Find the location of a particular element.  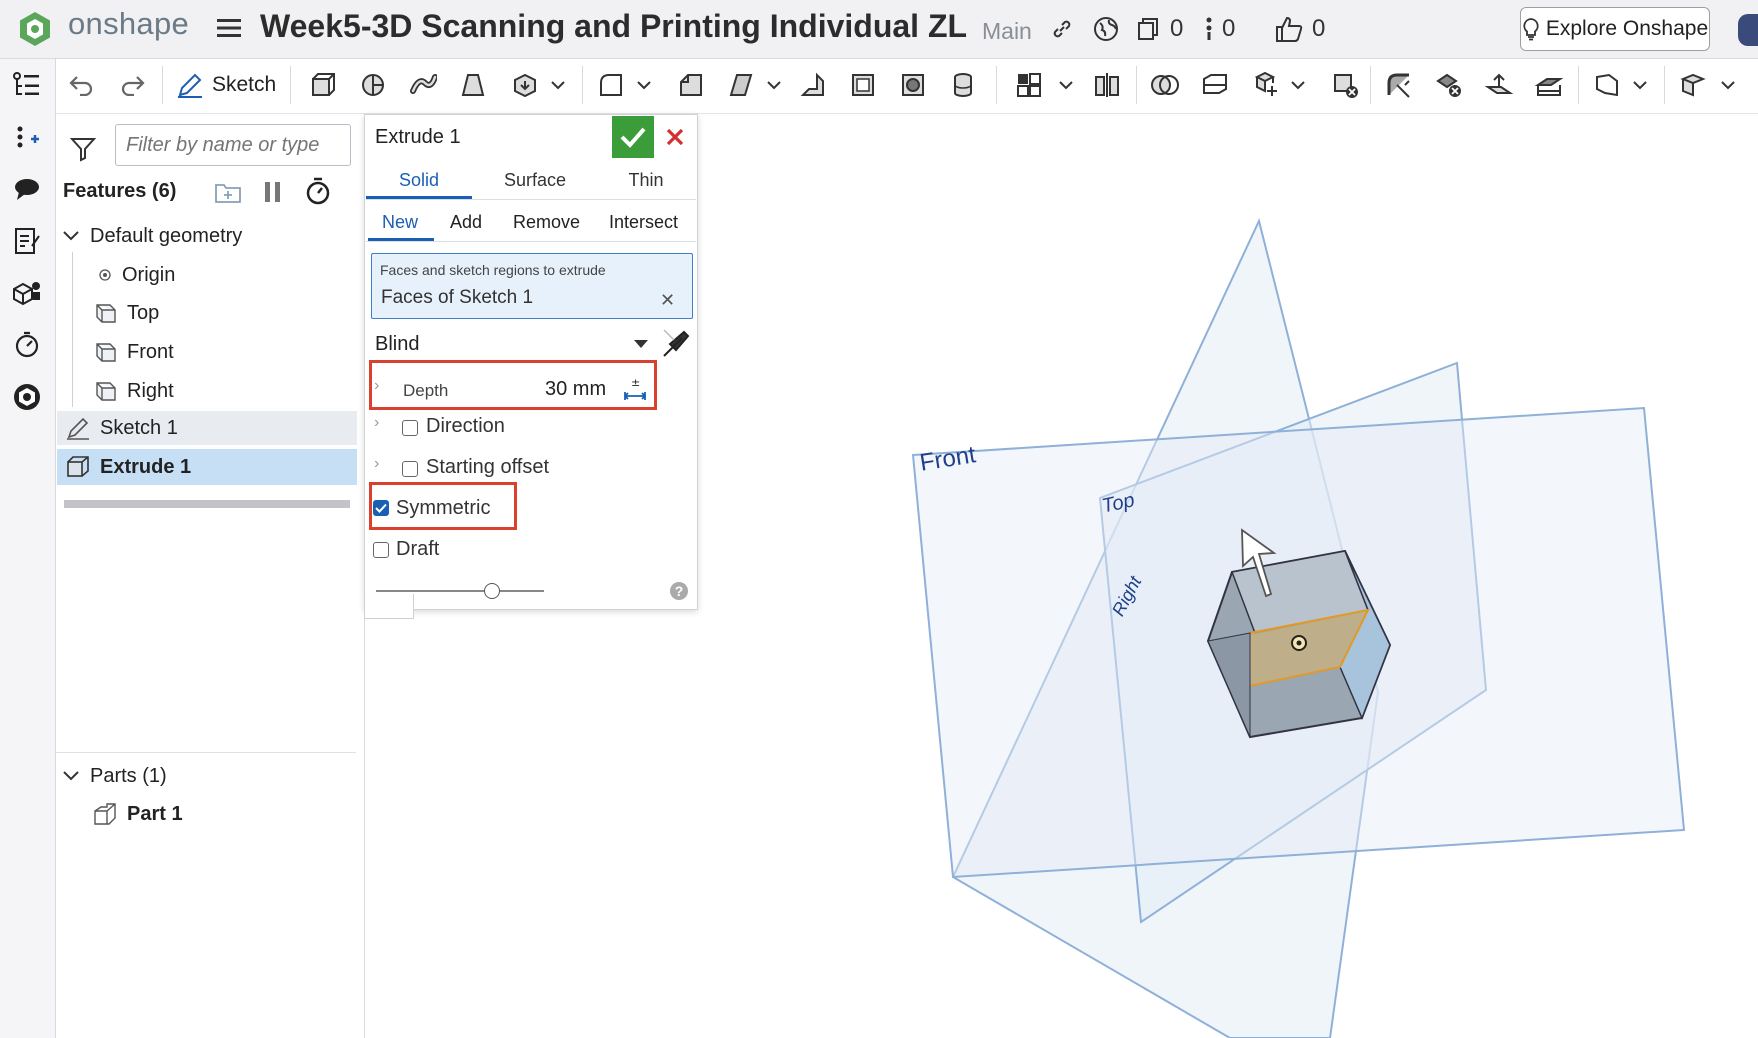

tree-parts: Parts (1) is located at coordinates (114, 776).